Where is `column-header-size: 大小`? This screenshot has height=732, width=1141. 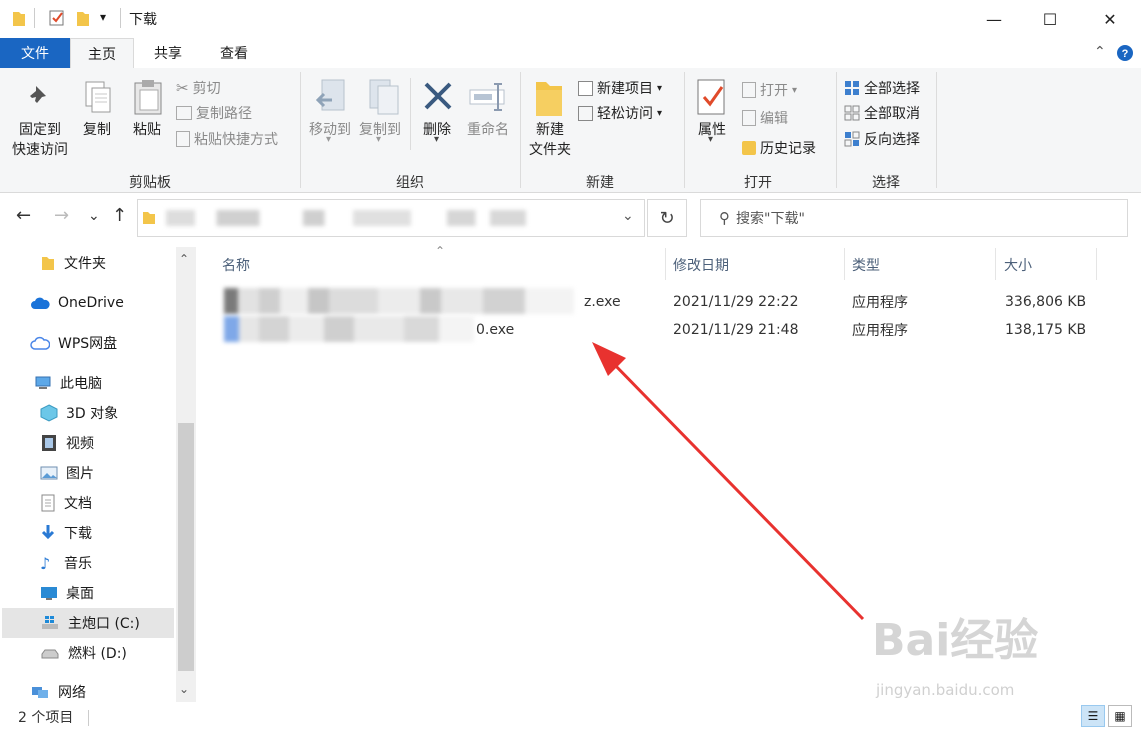 column-header-size: 大小 is located at coordinates (1018, 265).